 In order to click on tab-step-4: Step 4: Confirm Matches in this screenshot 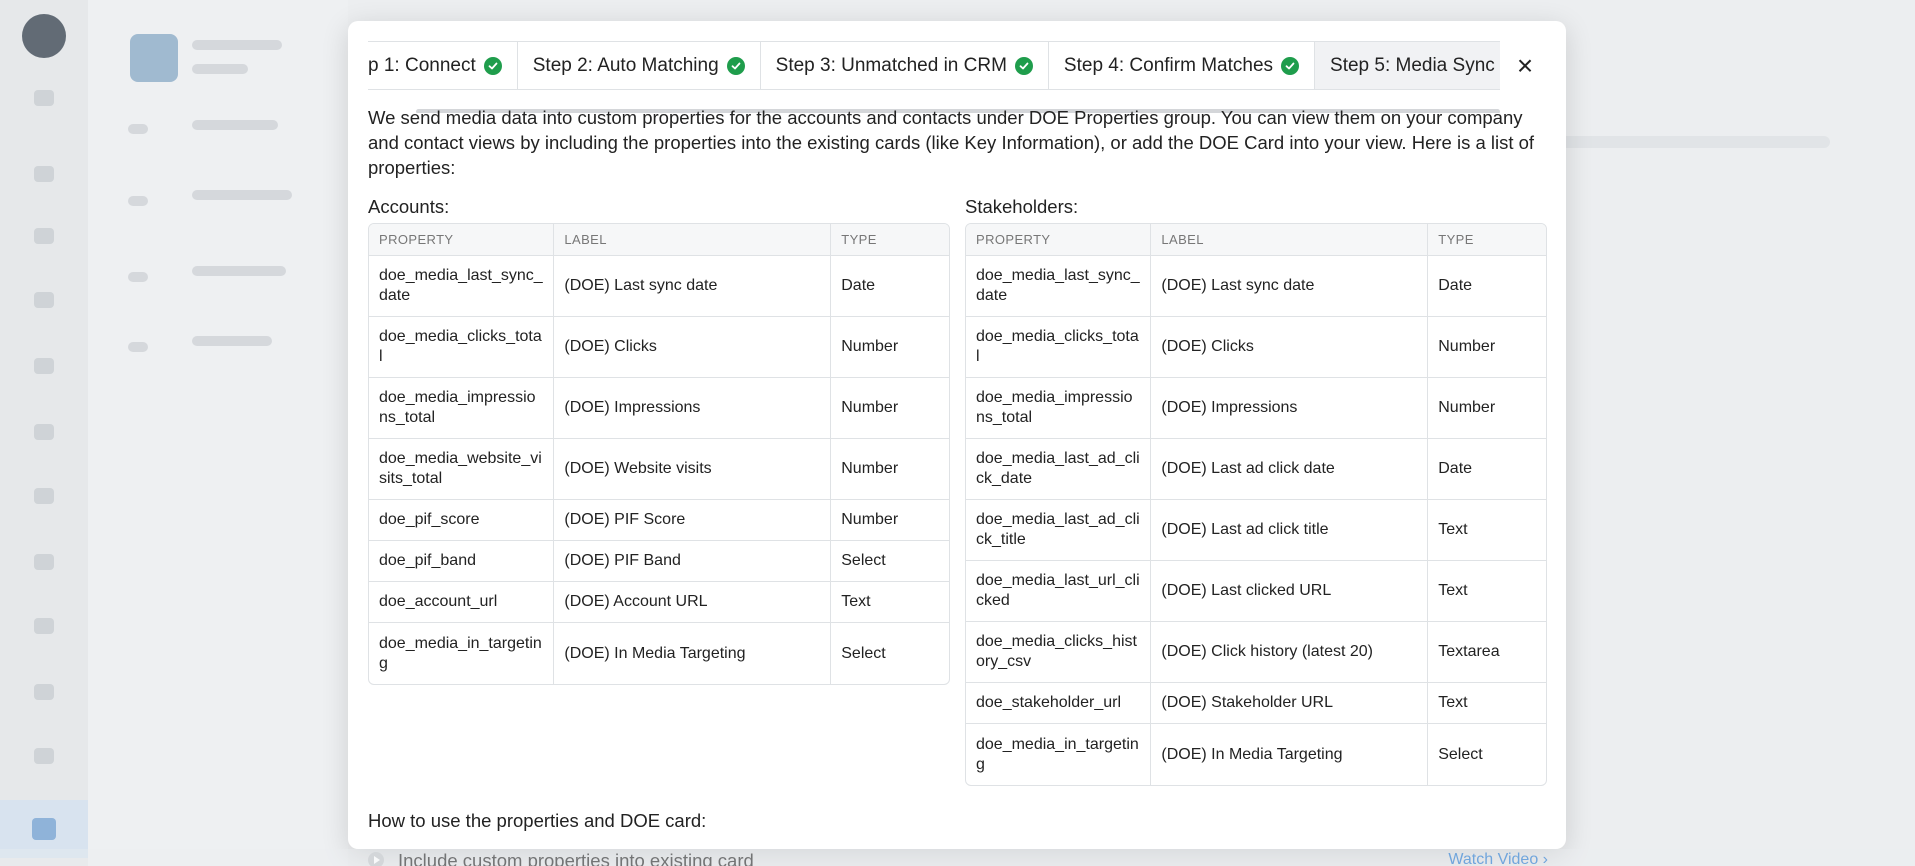, I will do `click(1182, 65)`.